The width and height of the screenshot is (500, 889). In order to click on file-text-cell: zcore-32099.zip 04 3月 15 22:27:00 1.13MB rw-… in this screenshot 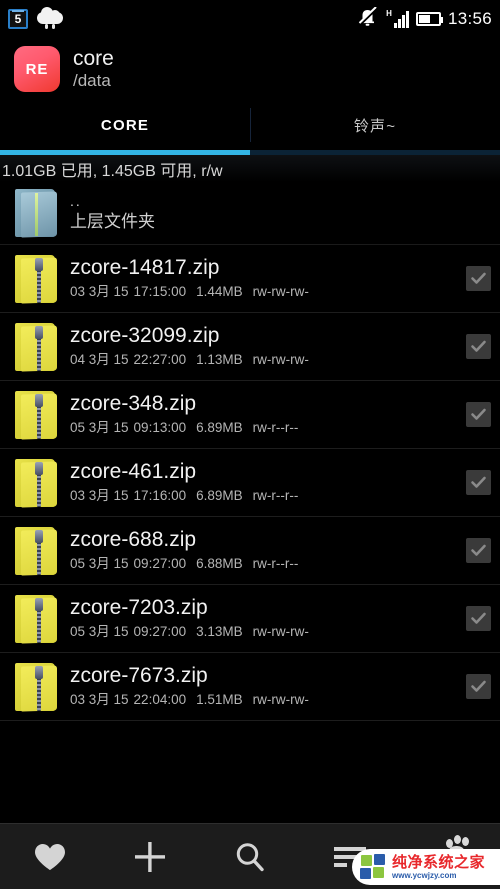, I will do `click(263, 347)`.